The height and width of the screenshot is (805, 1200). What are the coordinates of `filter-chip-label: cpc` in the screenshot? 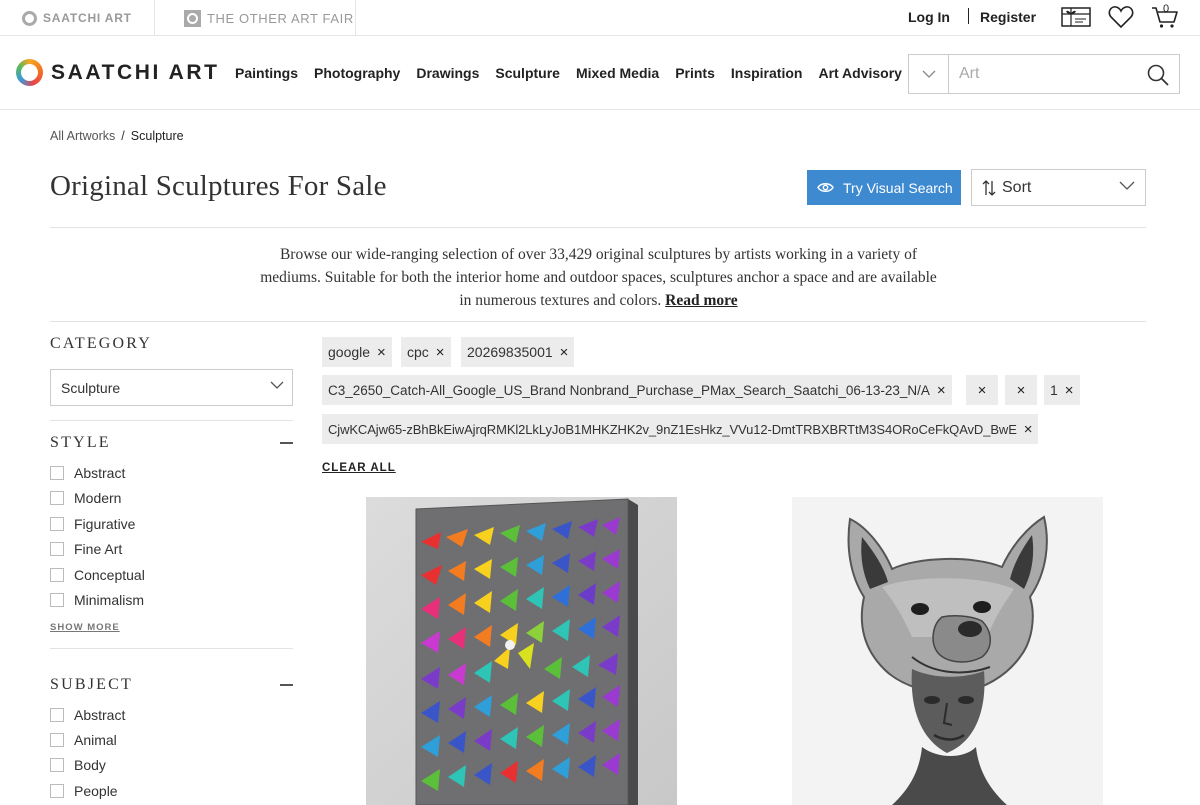 It's located at (418, 352).